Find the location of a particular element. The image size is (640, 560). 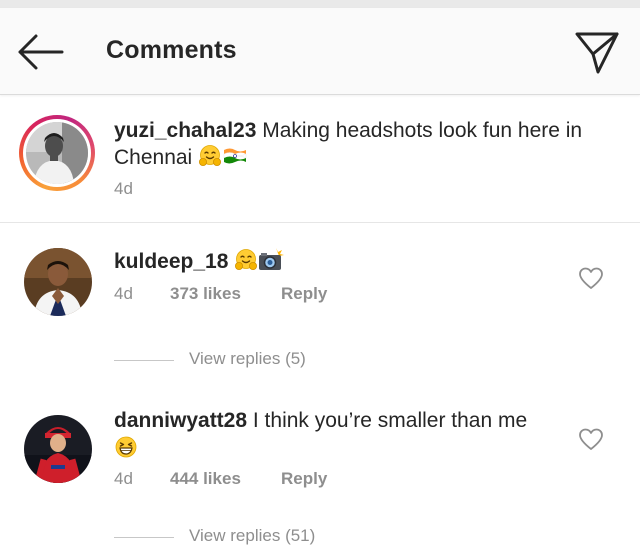

likes-count: 373 likes is located at coordinates (205, 294).